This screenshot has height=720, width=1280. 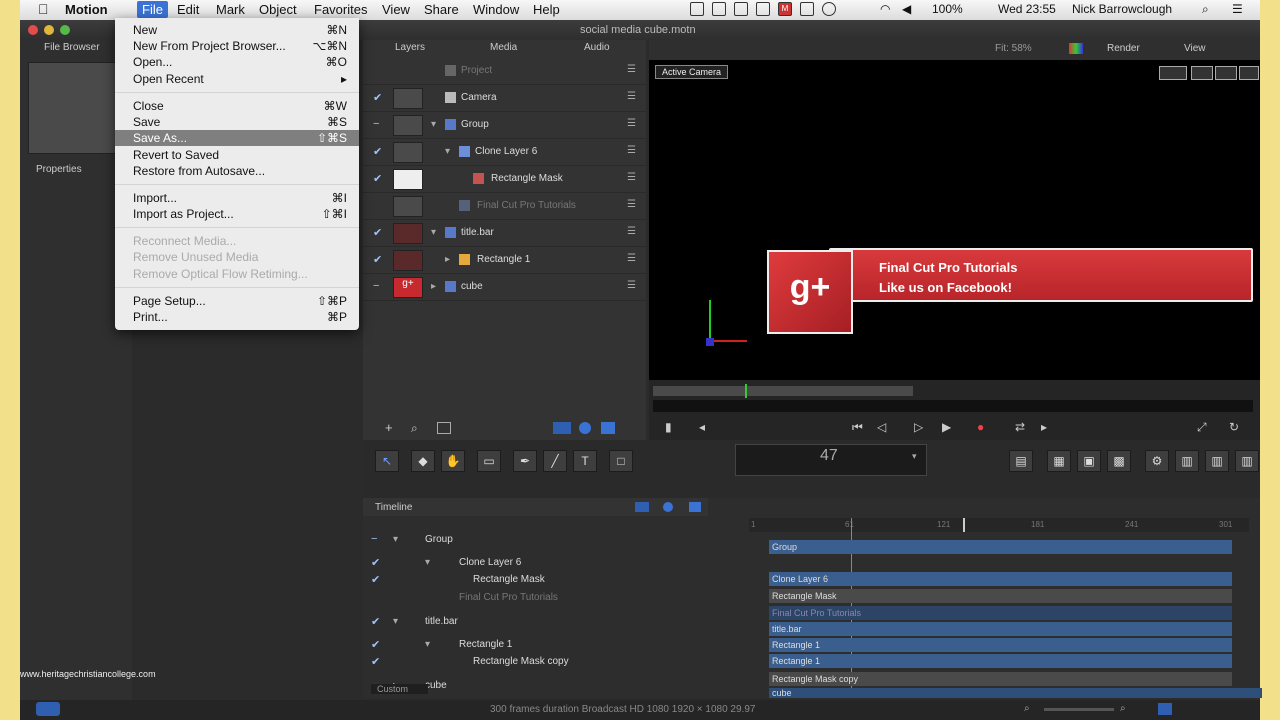 I want to click on view-layout-icon: ▤, so click(x=1021, y=461).